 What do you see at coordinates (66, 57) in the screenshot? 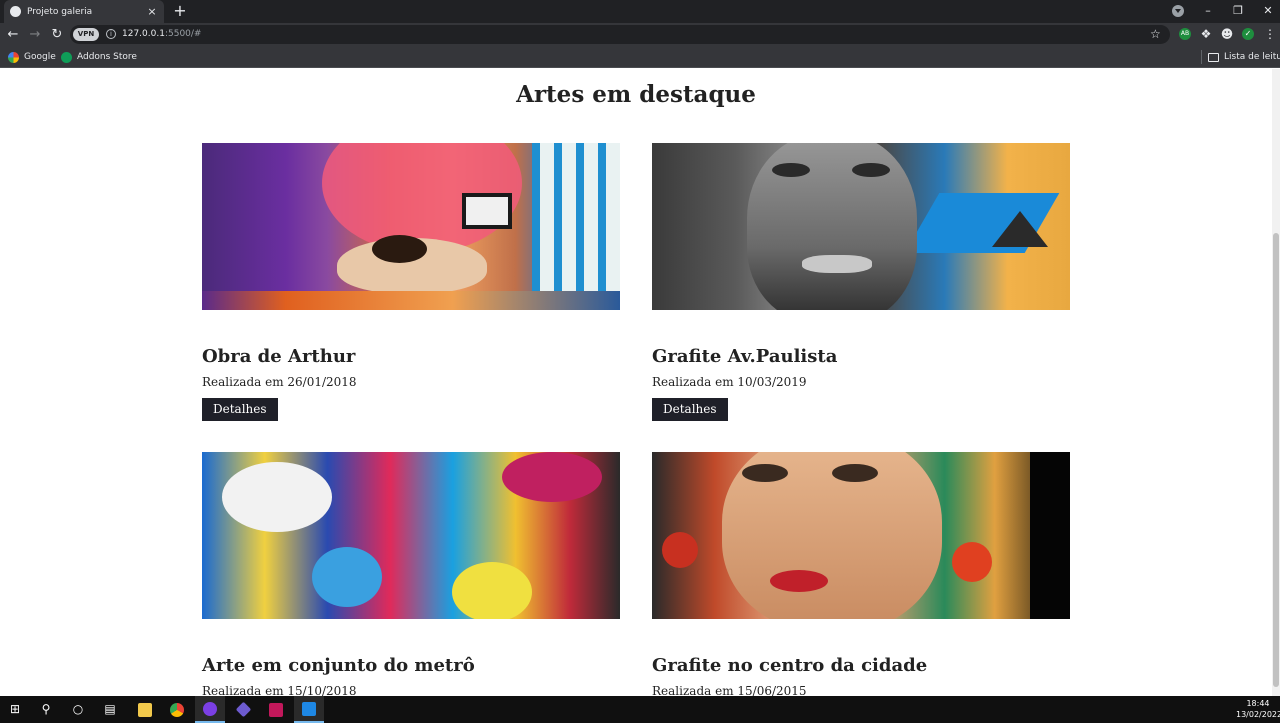
I see `addons-store-icon` at bounding box center [66, 57].